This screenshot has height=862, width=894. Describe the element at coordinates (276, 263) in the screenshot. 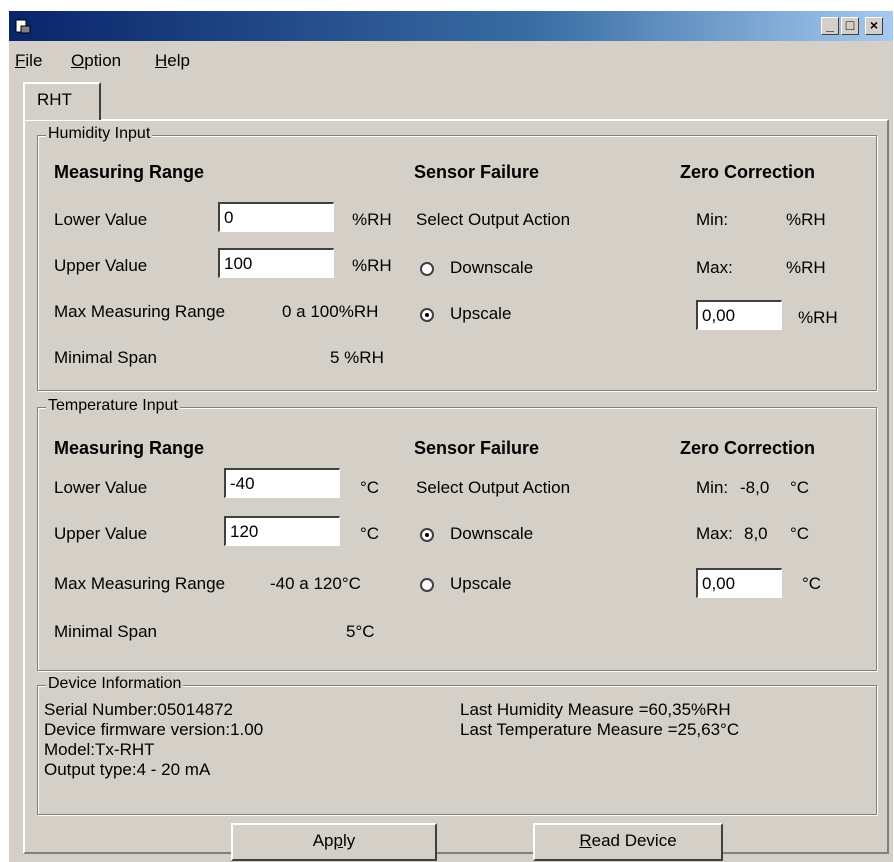

I see `humidity-upper-input` at that location.